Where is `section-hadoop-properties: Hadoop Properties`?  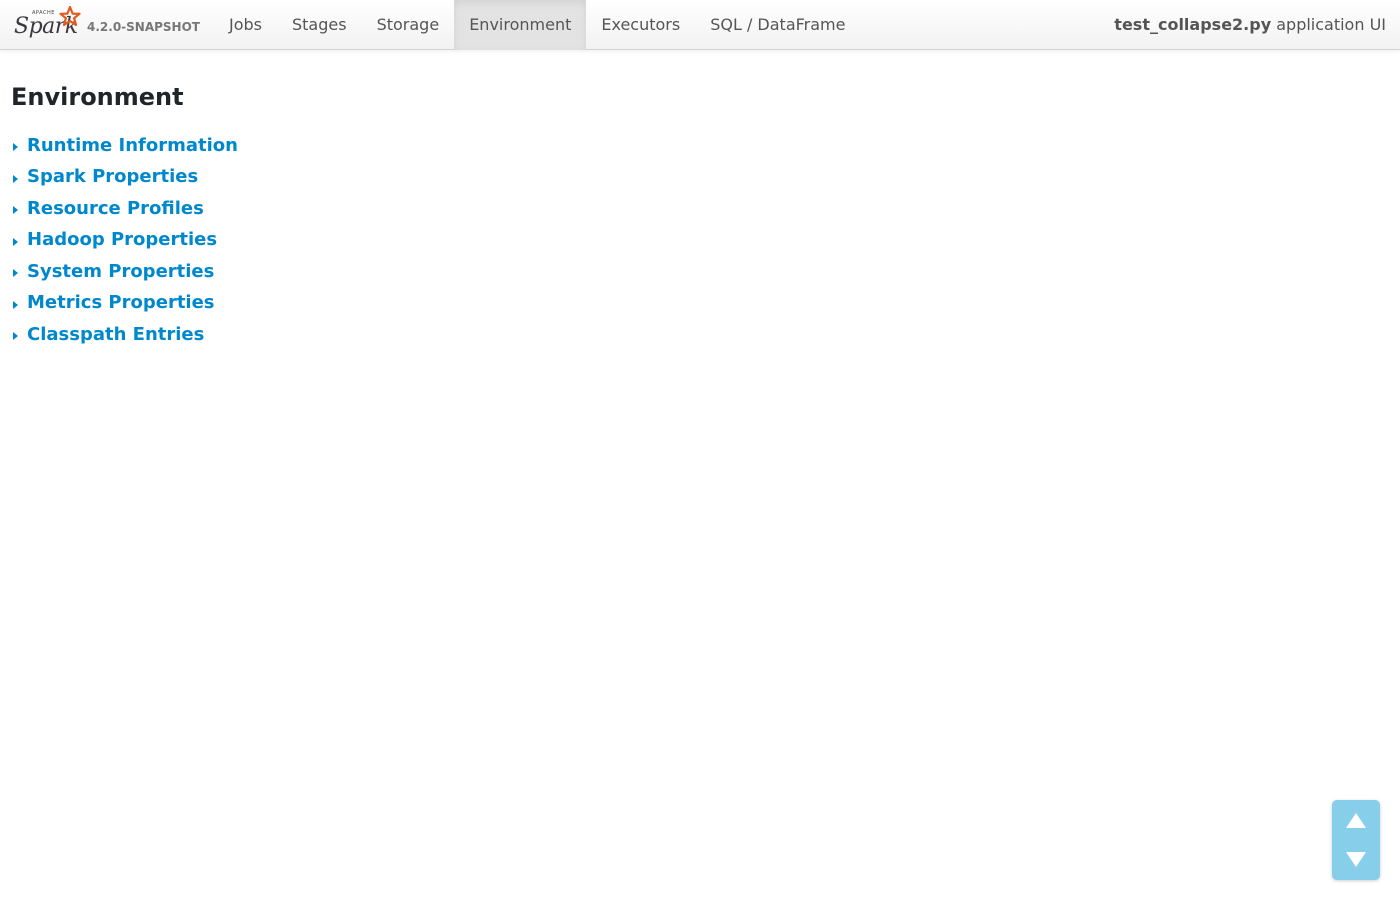
section-hadoop-properties: Hadoop Properties is located at coordinates (124, 241).